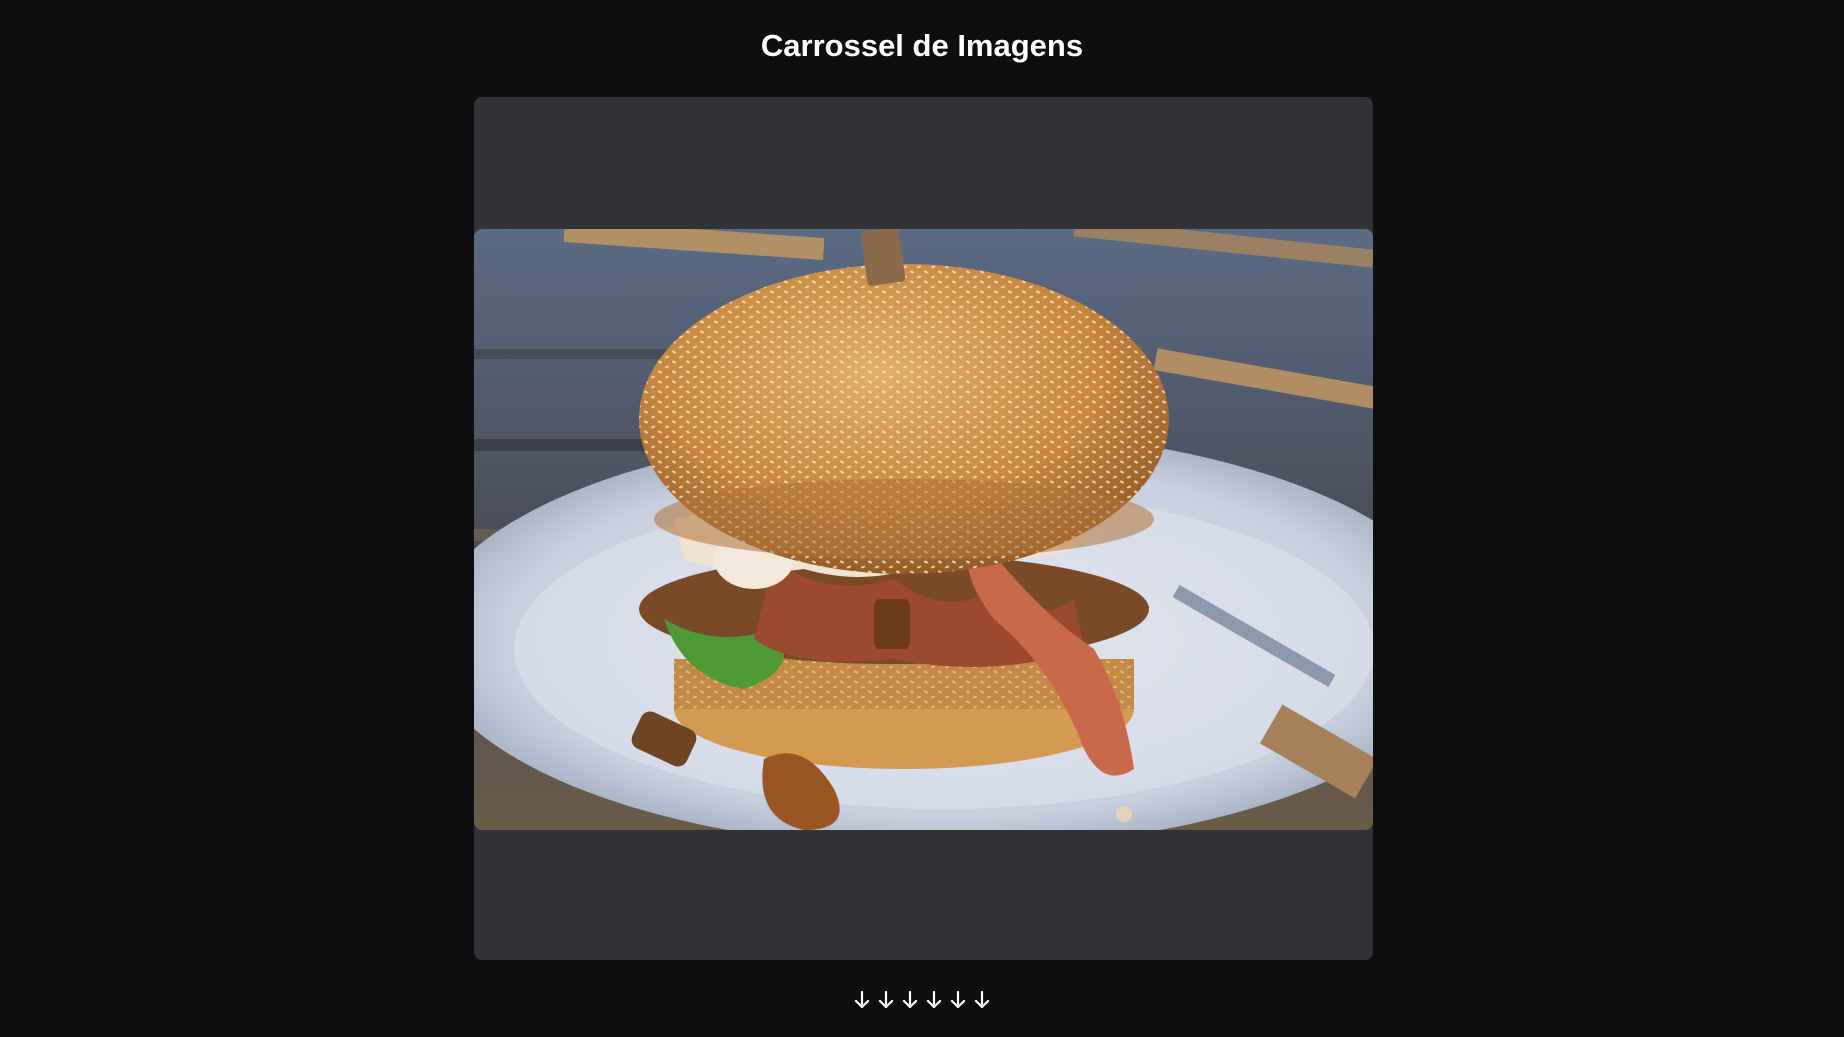 The image size is (1844, 1037). Describe the element at coordinates (982, 1000) in the screenshot. I see `indicator-6-arrow-down-icon` at that location.